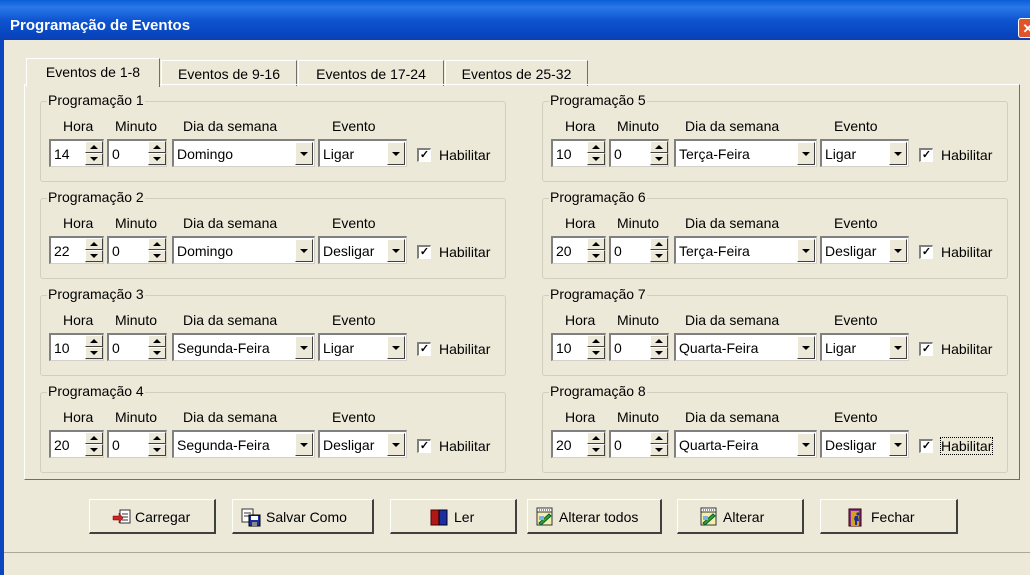 Image resolution: width=1030 pixels, height=575 pixels. What do you see at coordinates (93, 72) in the screenshot?
I see `tab-eventos-1-8: Eventos de 1-8` at bounding box center [93, 72].